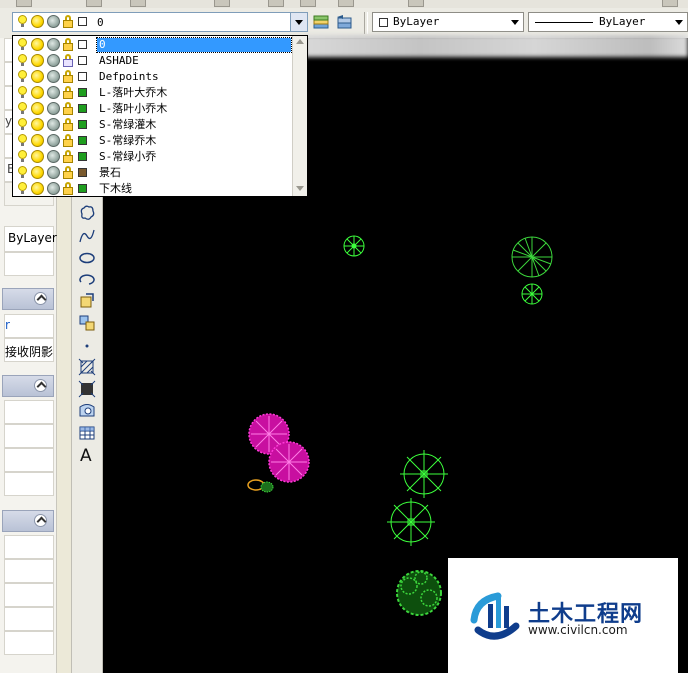  What do you see at coordinates (153, 173) in the screenshot?
I see `layer-list-item: 景石` at bounding box center [153, 173].